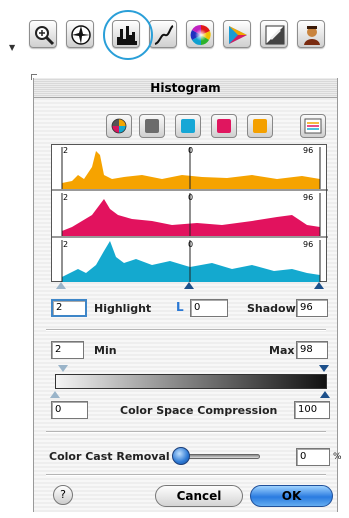 The width and height of the screenshot is (349, 518). I want to click on palette-menu-arrow-icon: ▼, so click(12, 47).